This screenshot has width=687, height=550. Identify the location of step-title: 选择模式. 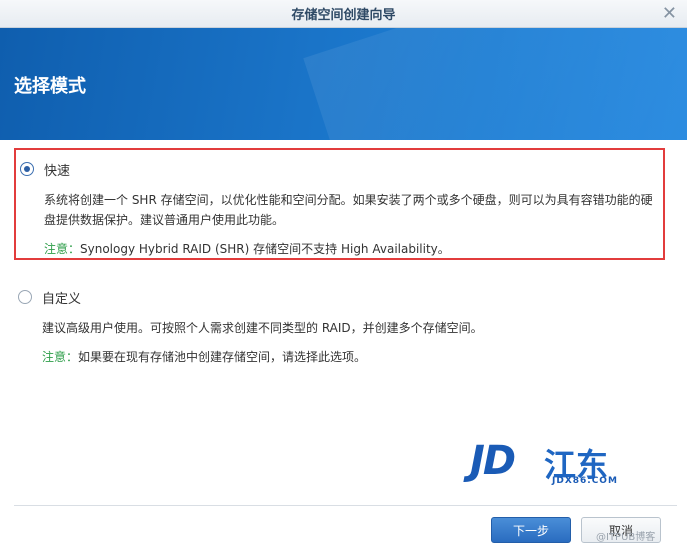
(50, 86).